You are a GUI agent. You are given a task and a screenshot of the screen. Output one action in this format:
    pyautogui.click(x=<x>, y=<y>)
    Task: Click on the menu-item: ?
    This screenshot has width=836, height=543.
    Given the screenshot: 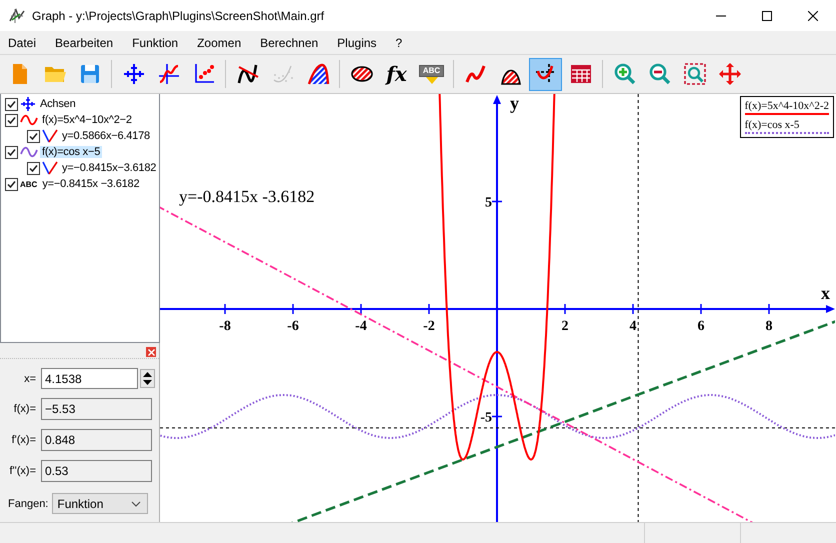 What is the action you would take?
    pyautogui.click(x=401, y=43)
    